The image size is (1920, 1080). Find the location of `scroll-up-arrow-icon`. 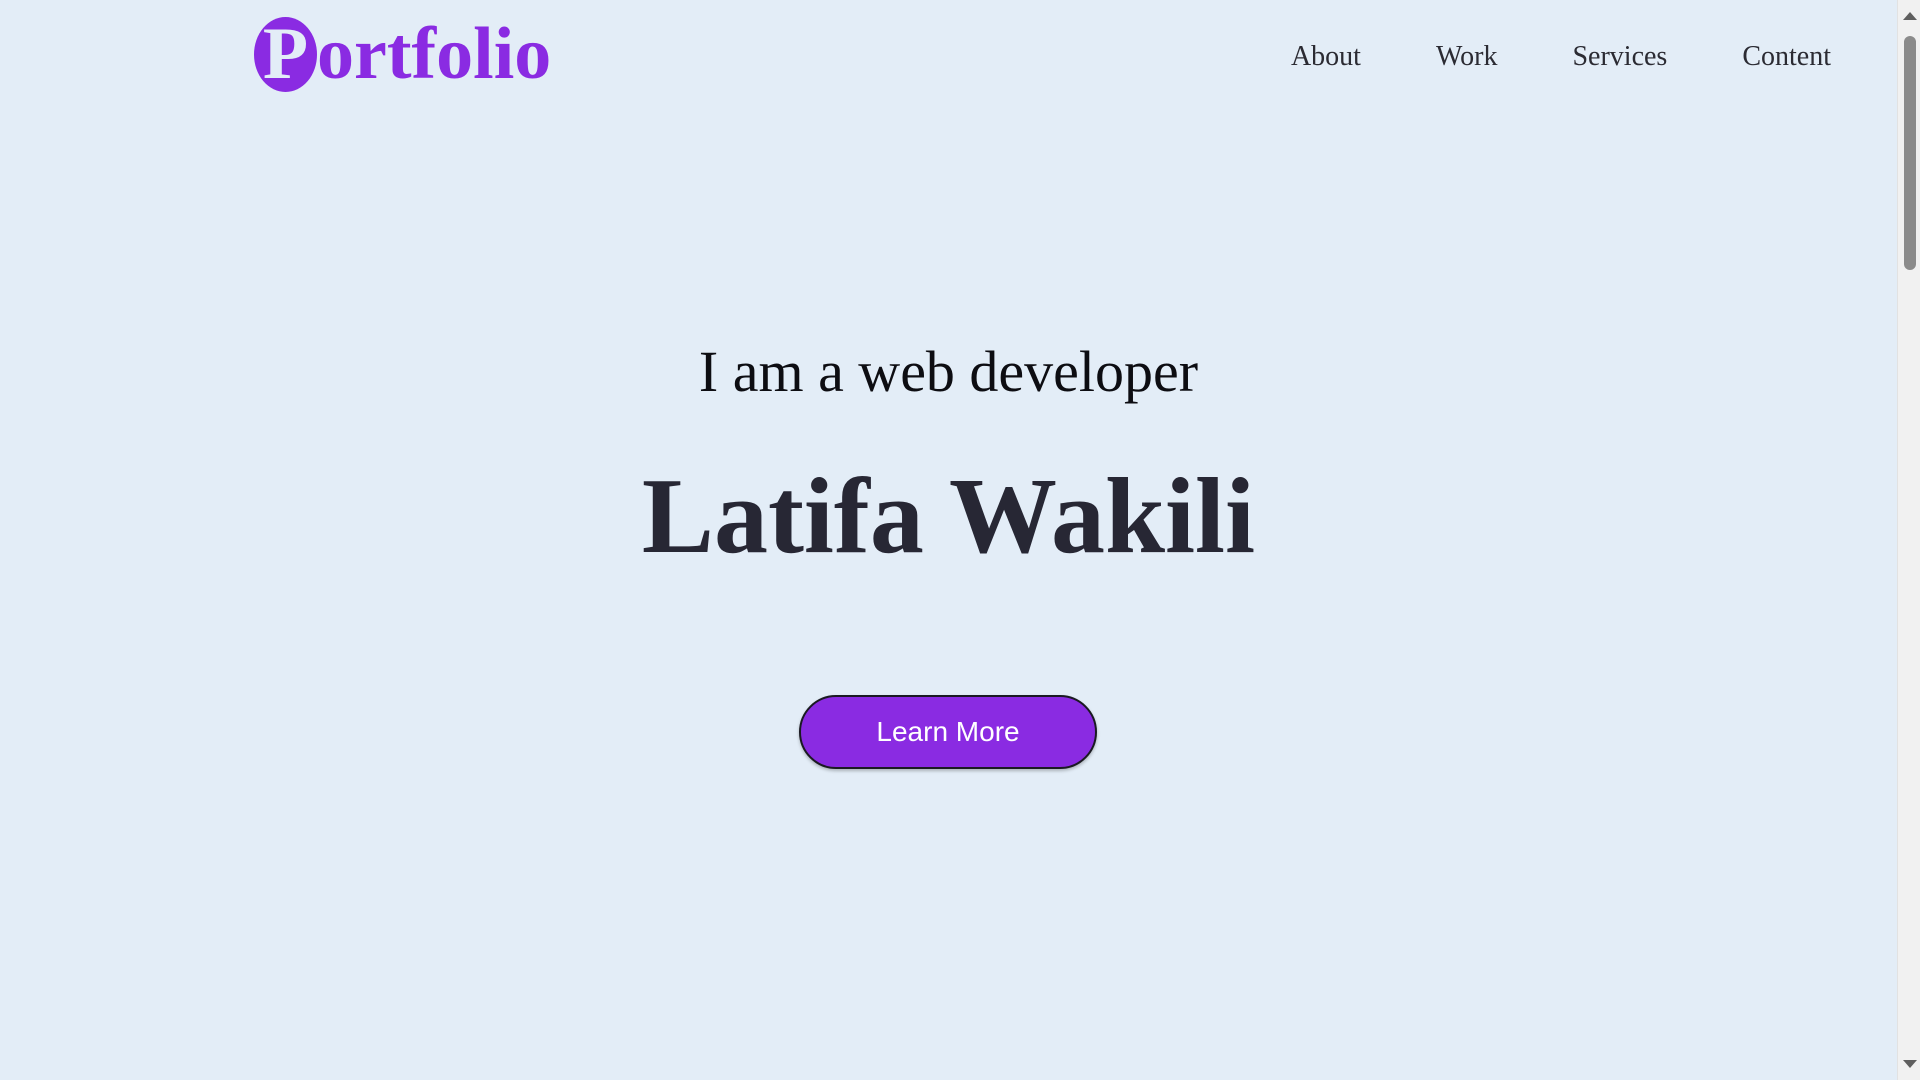

scroll-up-arrow-icon is located at coordinates (1910, 16).